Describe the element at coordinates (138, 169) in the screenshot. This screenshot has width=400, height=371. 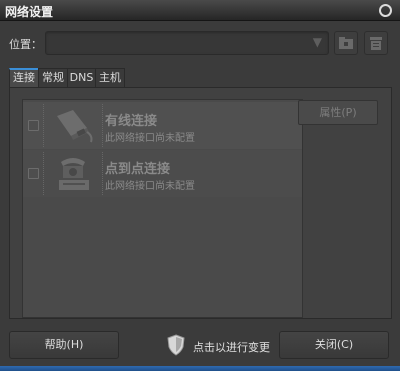
I see `connection-title: 点到点连接` at that location.